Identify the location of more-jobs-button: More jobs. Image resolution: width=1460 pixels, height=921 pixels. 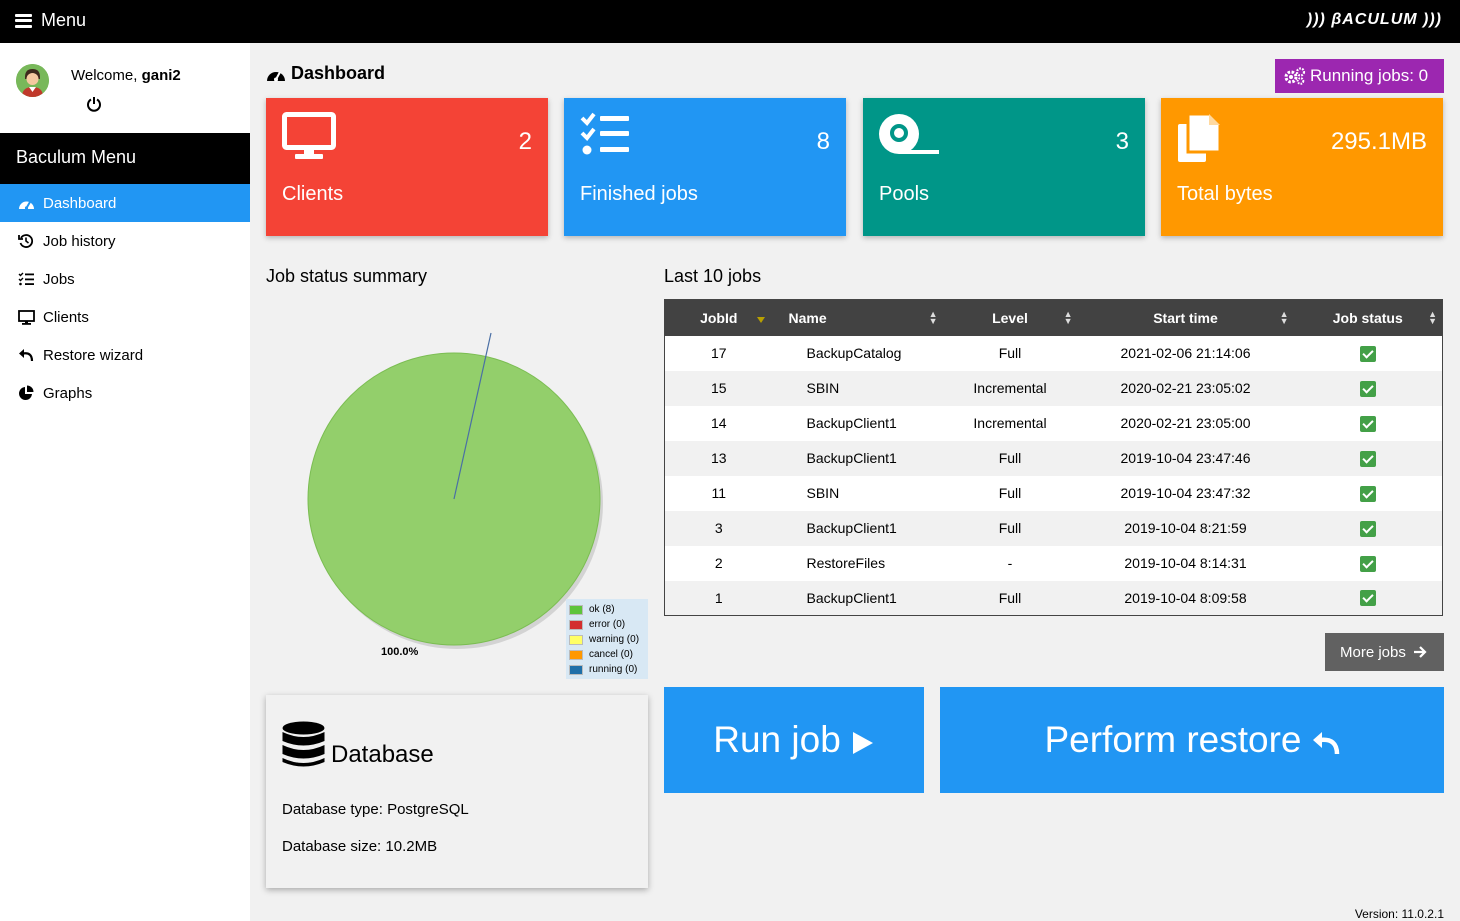
(1384, 652).